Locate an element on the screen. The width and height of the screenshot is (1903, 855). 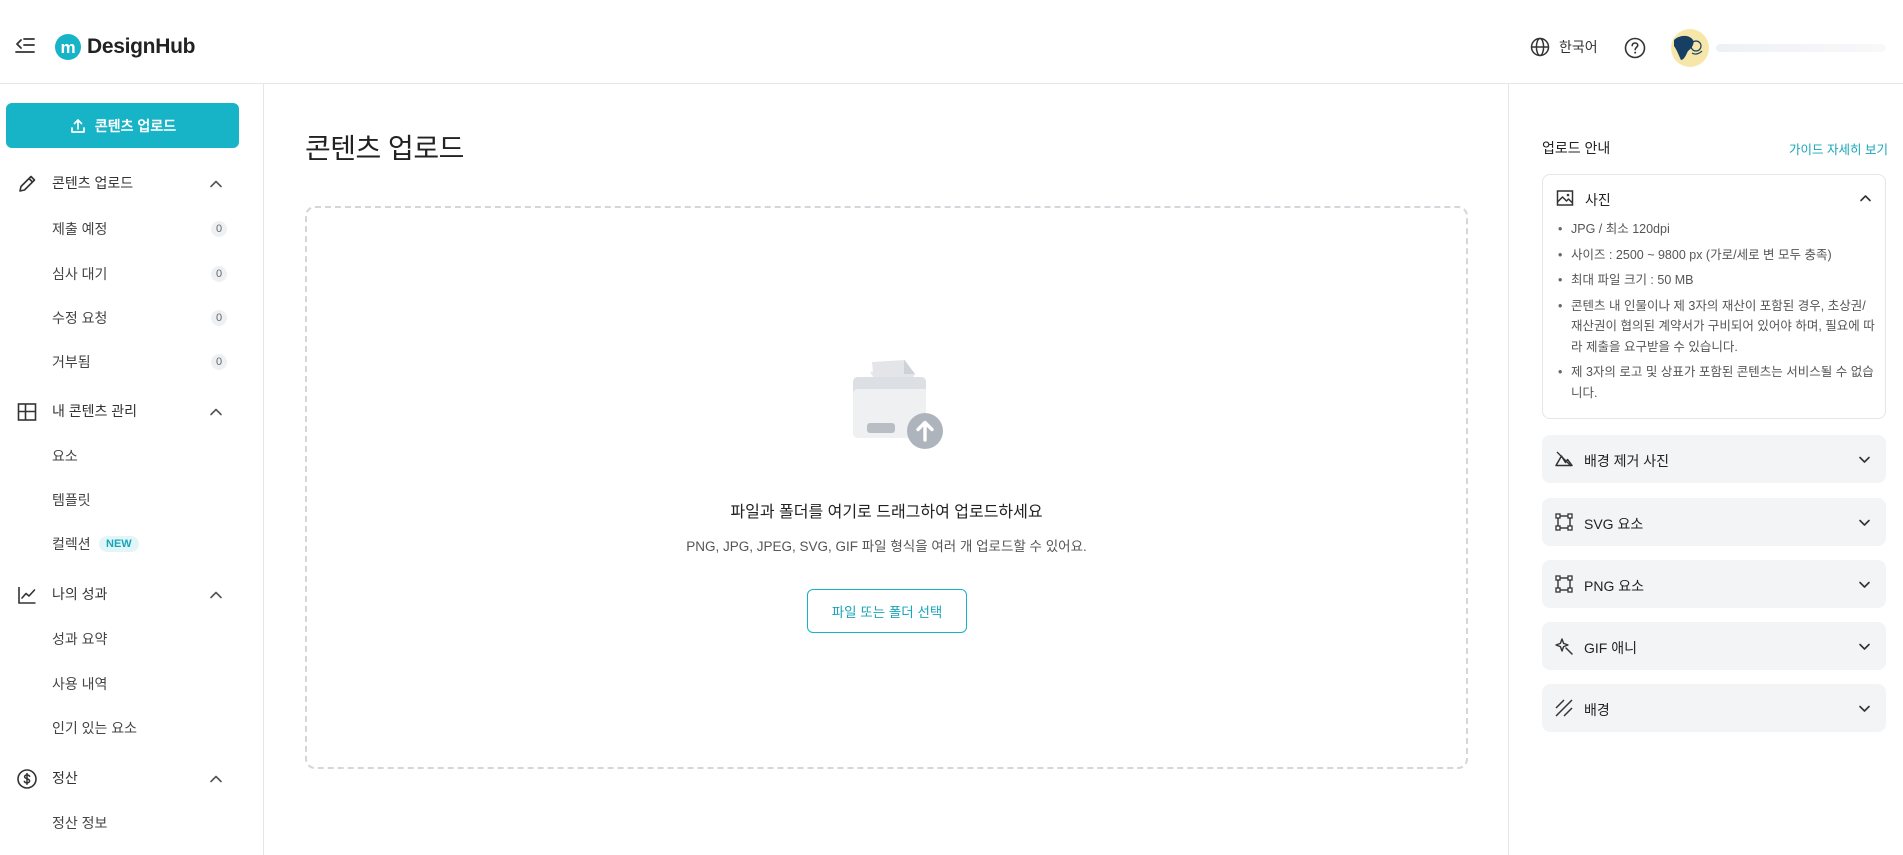
sidebar-item-templates: 템플릿 is located at coordinates (132, 500).